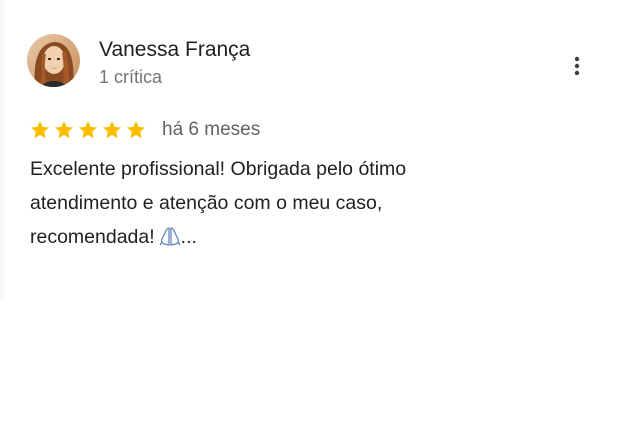 The height and width of the screenshot is (438, 625). I want to click on avatar-photo-icon, so click(53, 60).